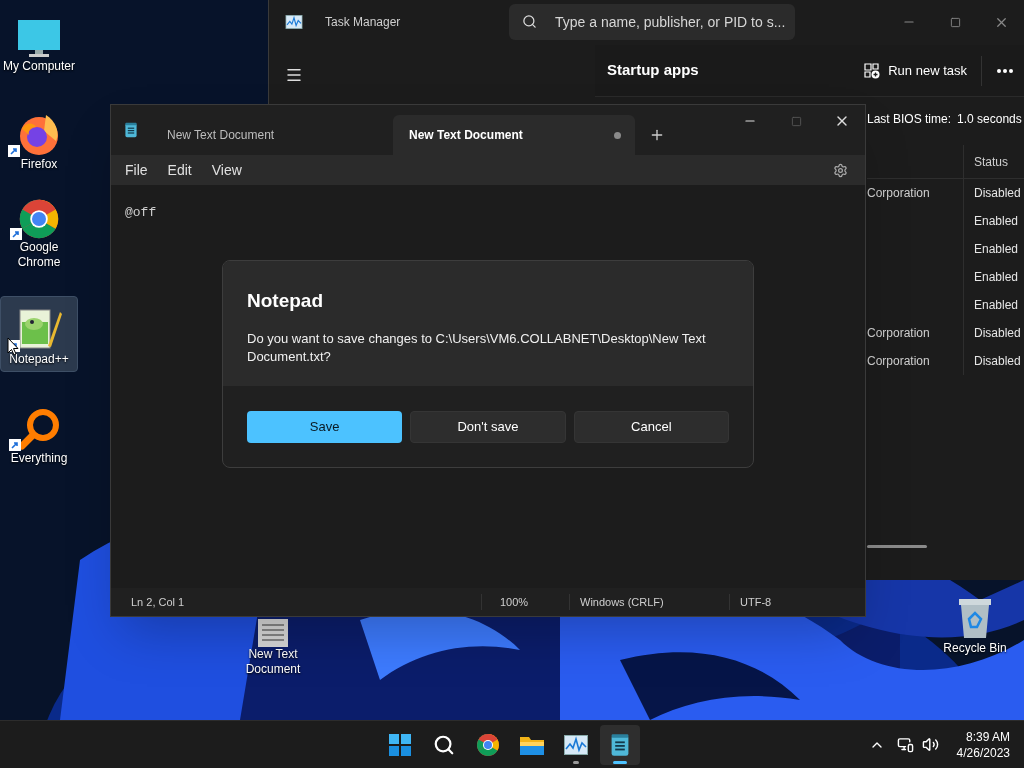 The height and width of the screenshot is (768, 1024). I want to click on menu-icon, so click(294, 75).